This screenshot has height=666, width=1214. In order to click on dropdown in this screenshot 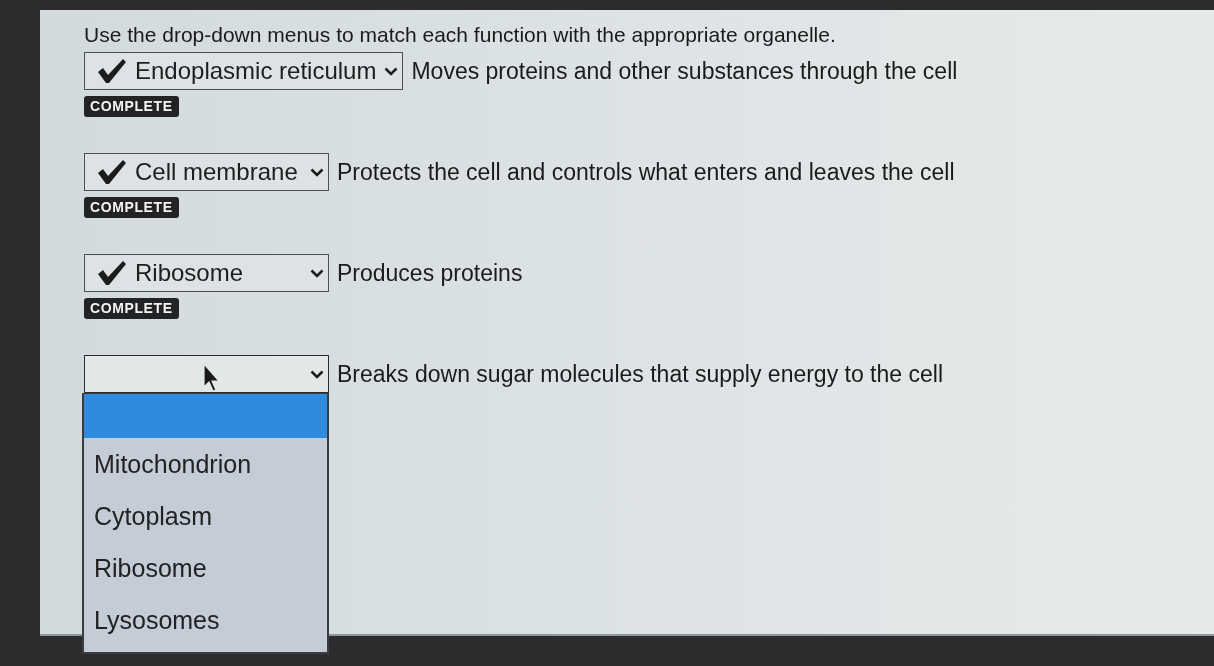, I will do `click(206, 374)`.